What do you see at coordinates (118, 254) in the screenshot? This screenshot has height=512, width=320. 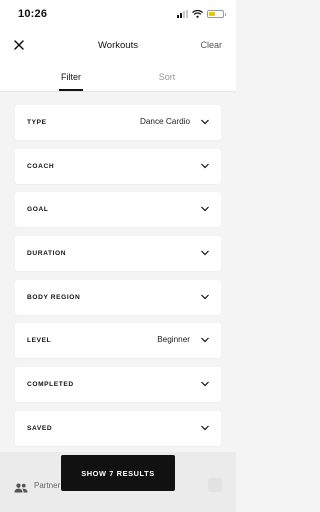 I see `filter-row-duration: DURATION` at bounding box center [118, 254].